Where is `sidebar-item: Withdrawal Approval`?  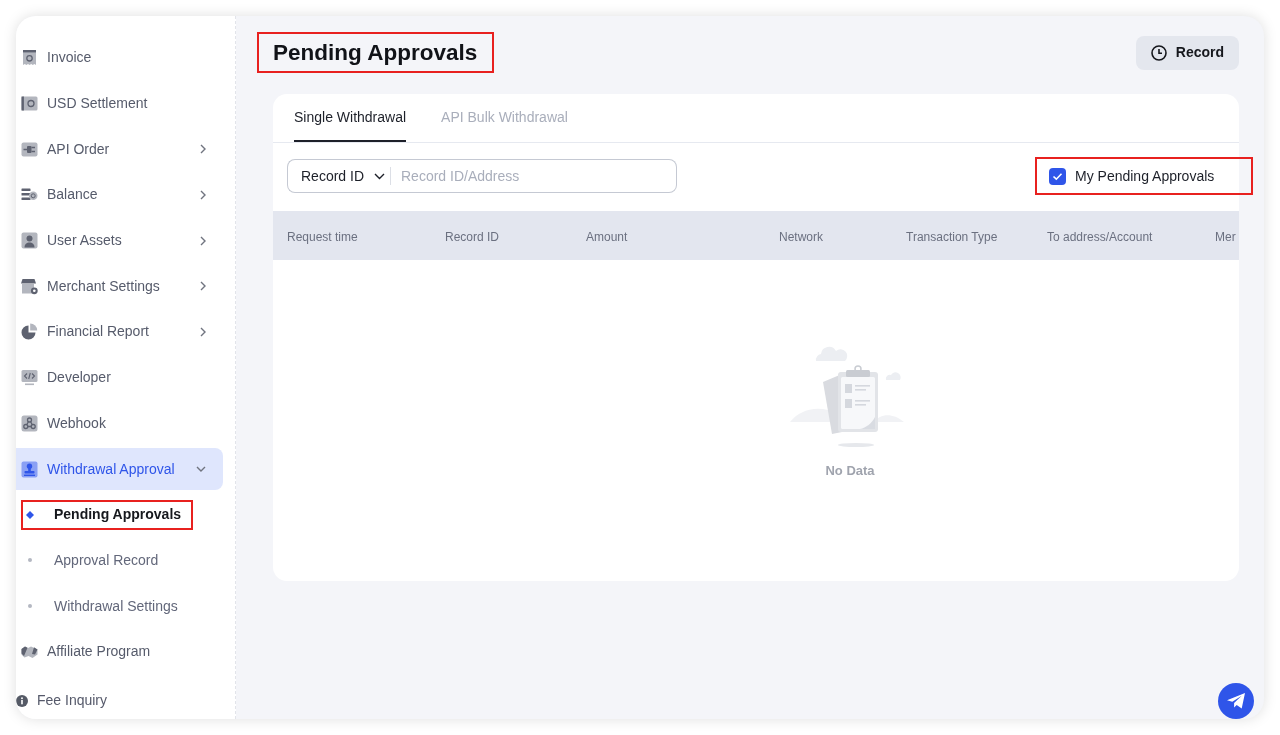
sidebar-item: Withdrawal Approval is located at coordinates (119, 469).